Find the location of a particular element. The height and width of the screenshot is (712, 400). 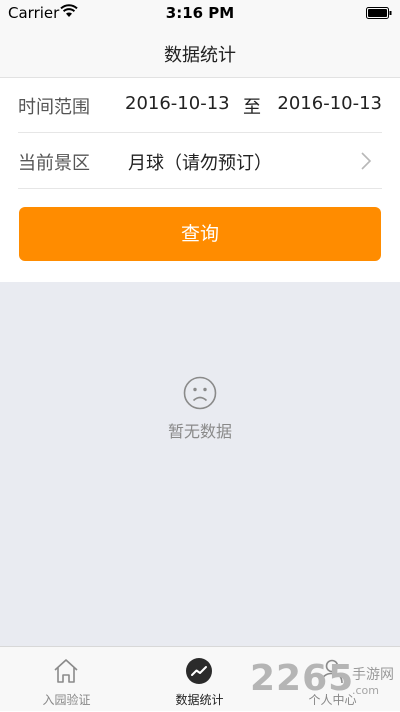

page-title: 数据统计 is located at coordinates (200, 55).